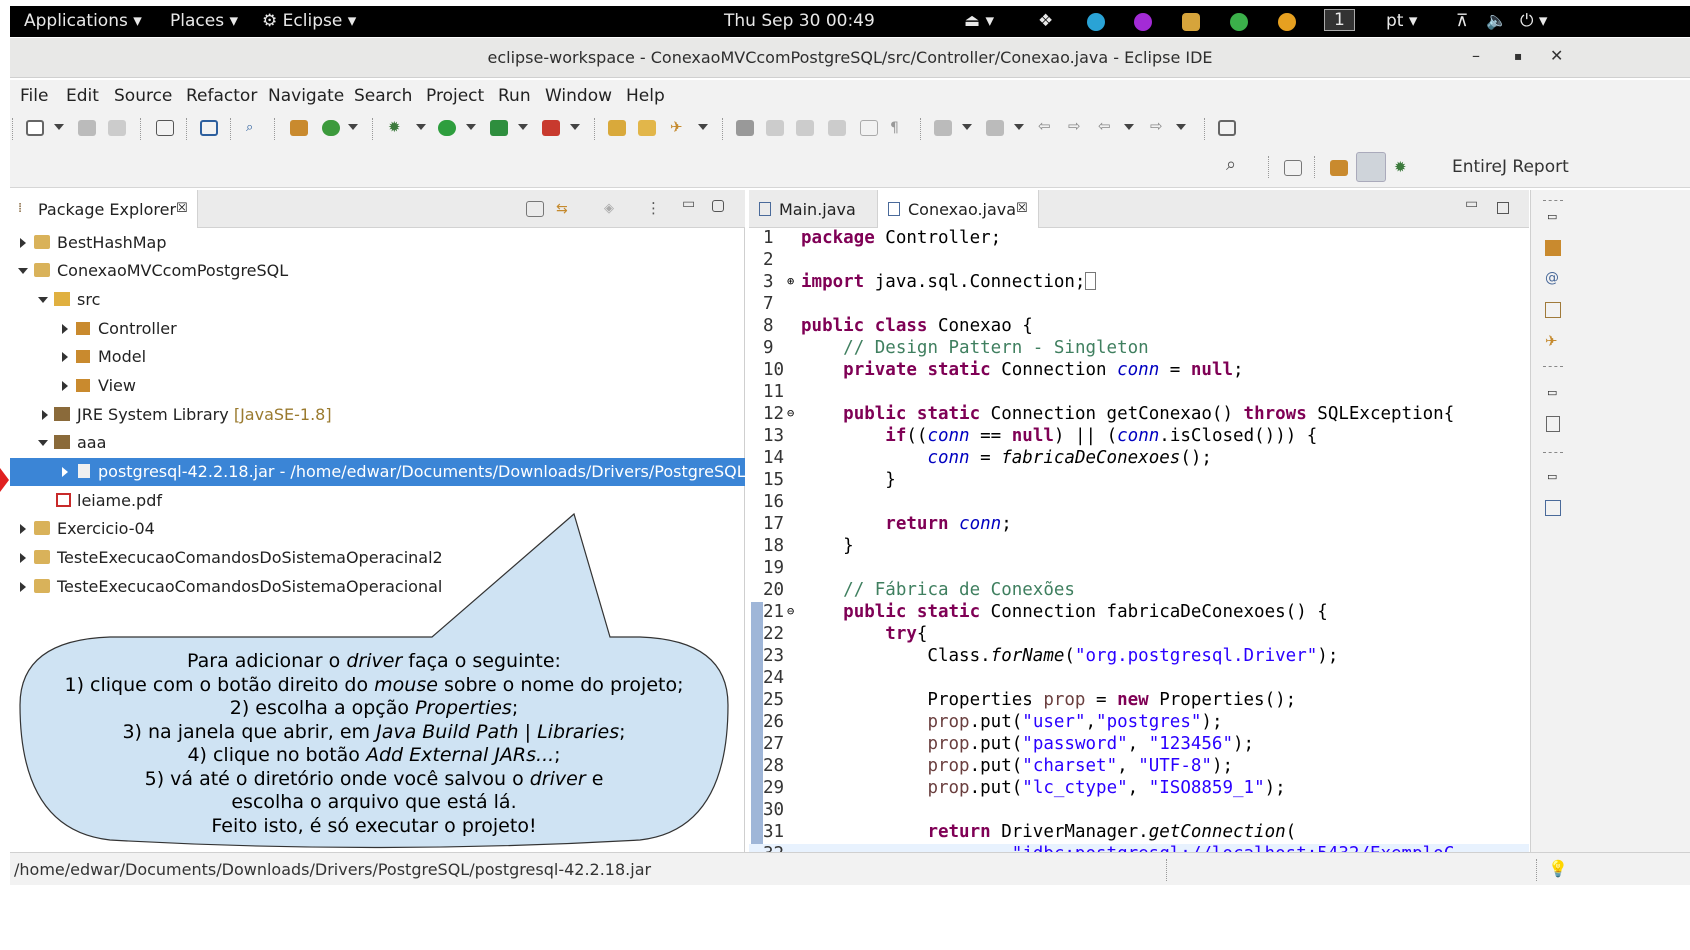 The height and width of the screenshot is (950, 1690). I want to click on callout-line: escolha o arquivo que está lá., so click(374, 802).